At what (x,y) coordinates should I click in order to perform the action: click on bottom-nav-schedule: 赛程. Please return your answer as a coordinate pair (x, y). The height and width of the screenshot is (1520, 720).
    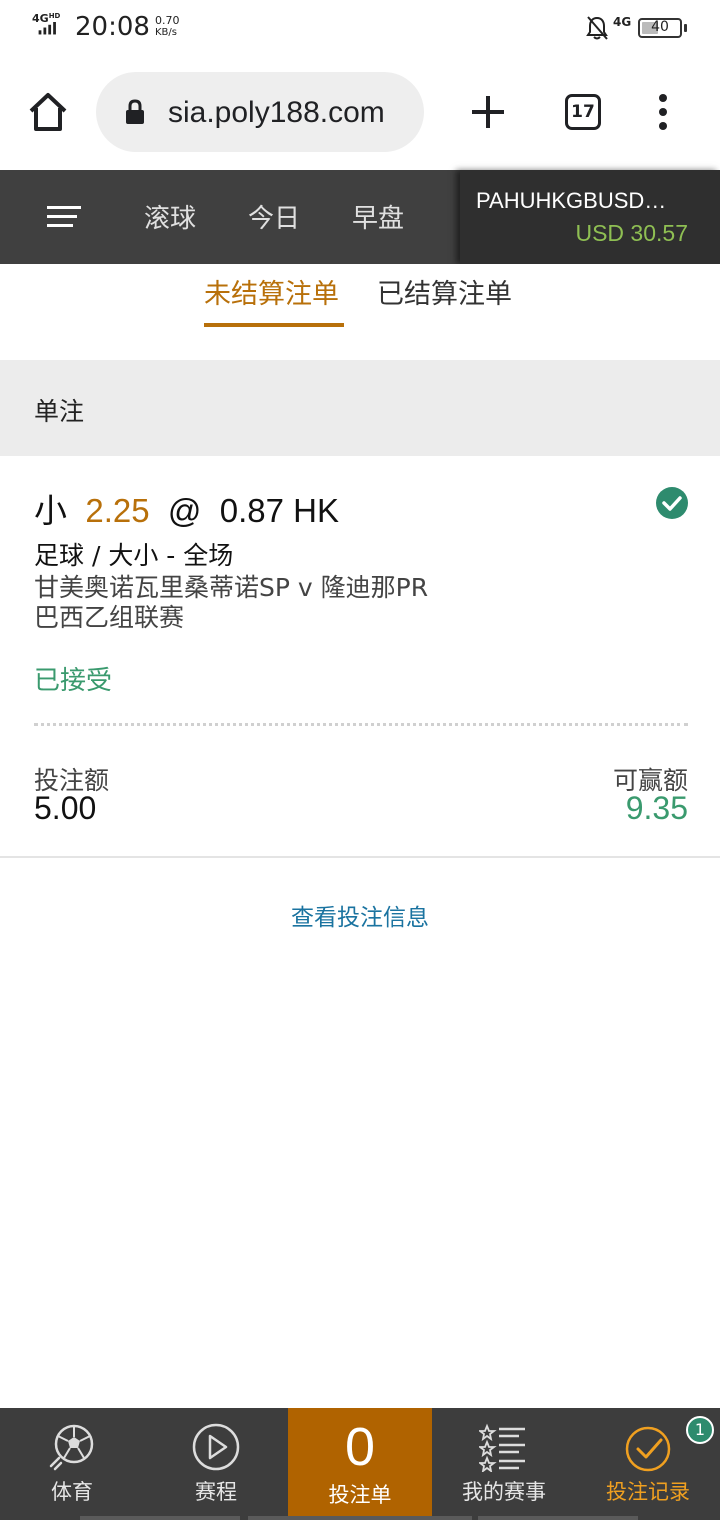
    Looking at the image, I should click on (216, 1464).